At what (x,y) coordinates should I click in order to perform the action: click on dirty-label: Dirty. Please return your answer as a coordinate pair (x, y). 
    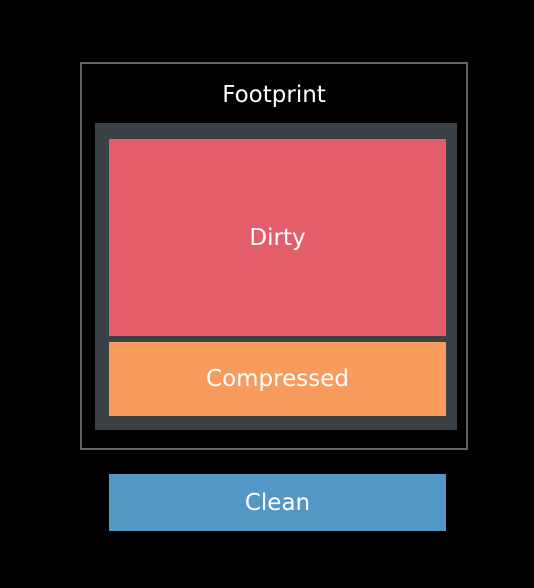
    Looking at the image, I should click on (277, 237).